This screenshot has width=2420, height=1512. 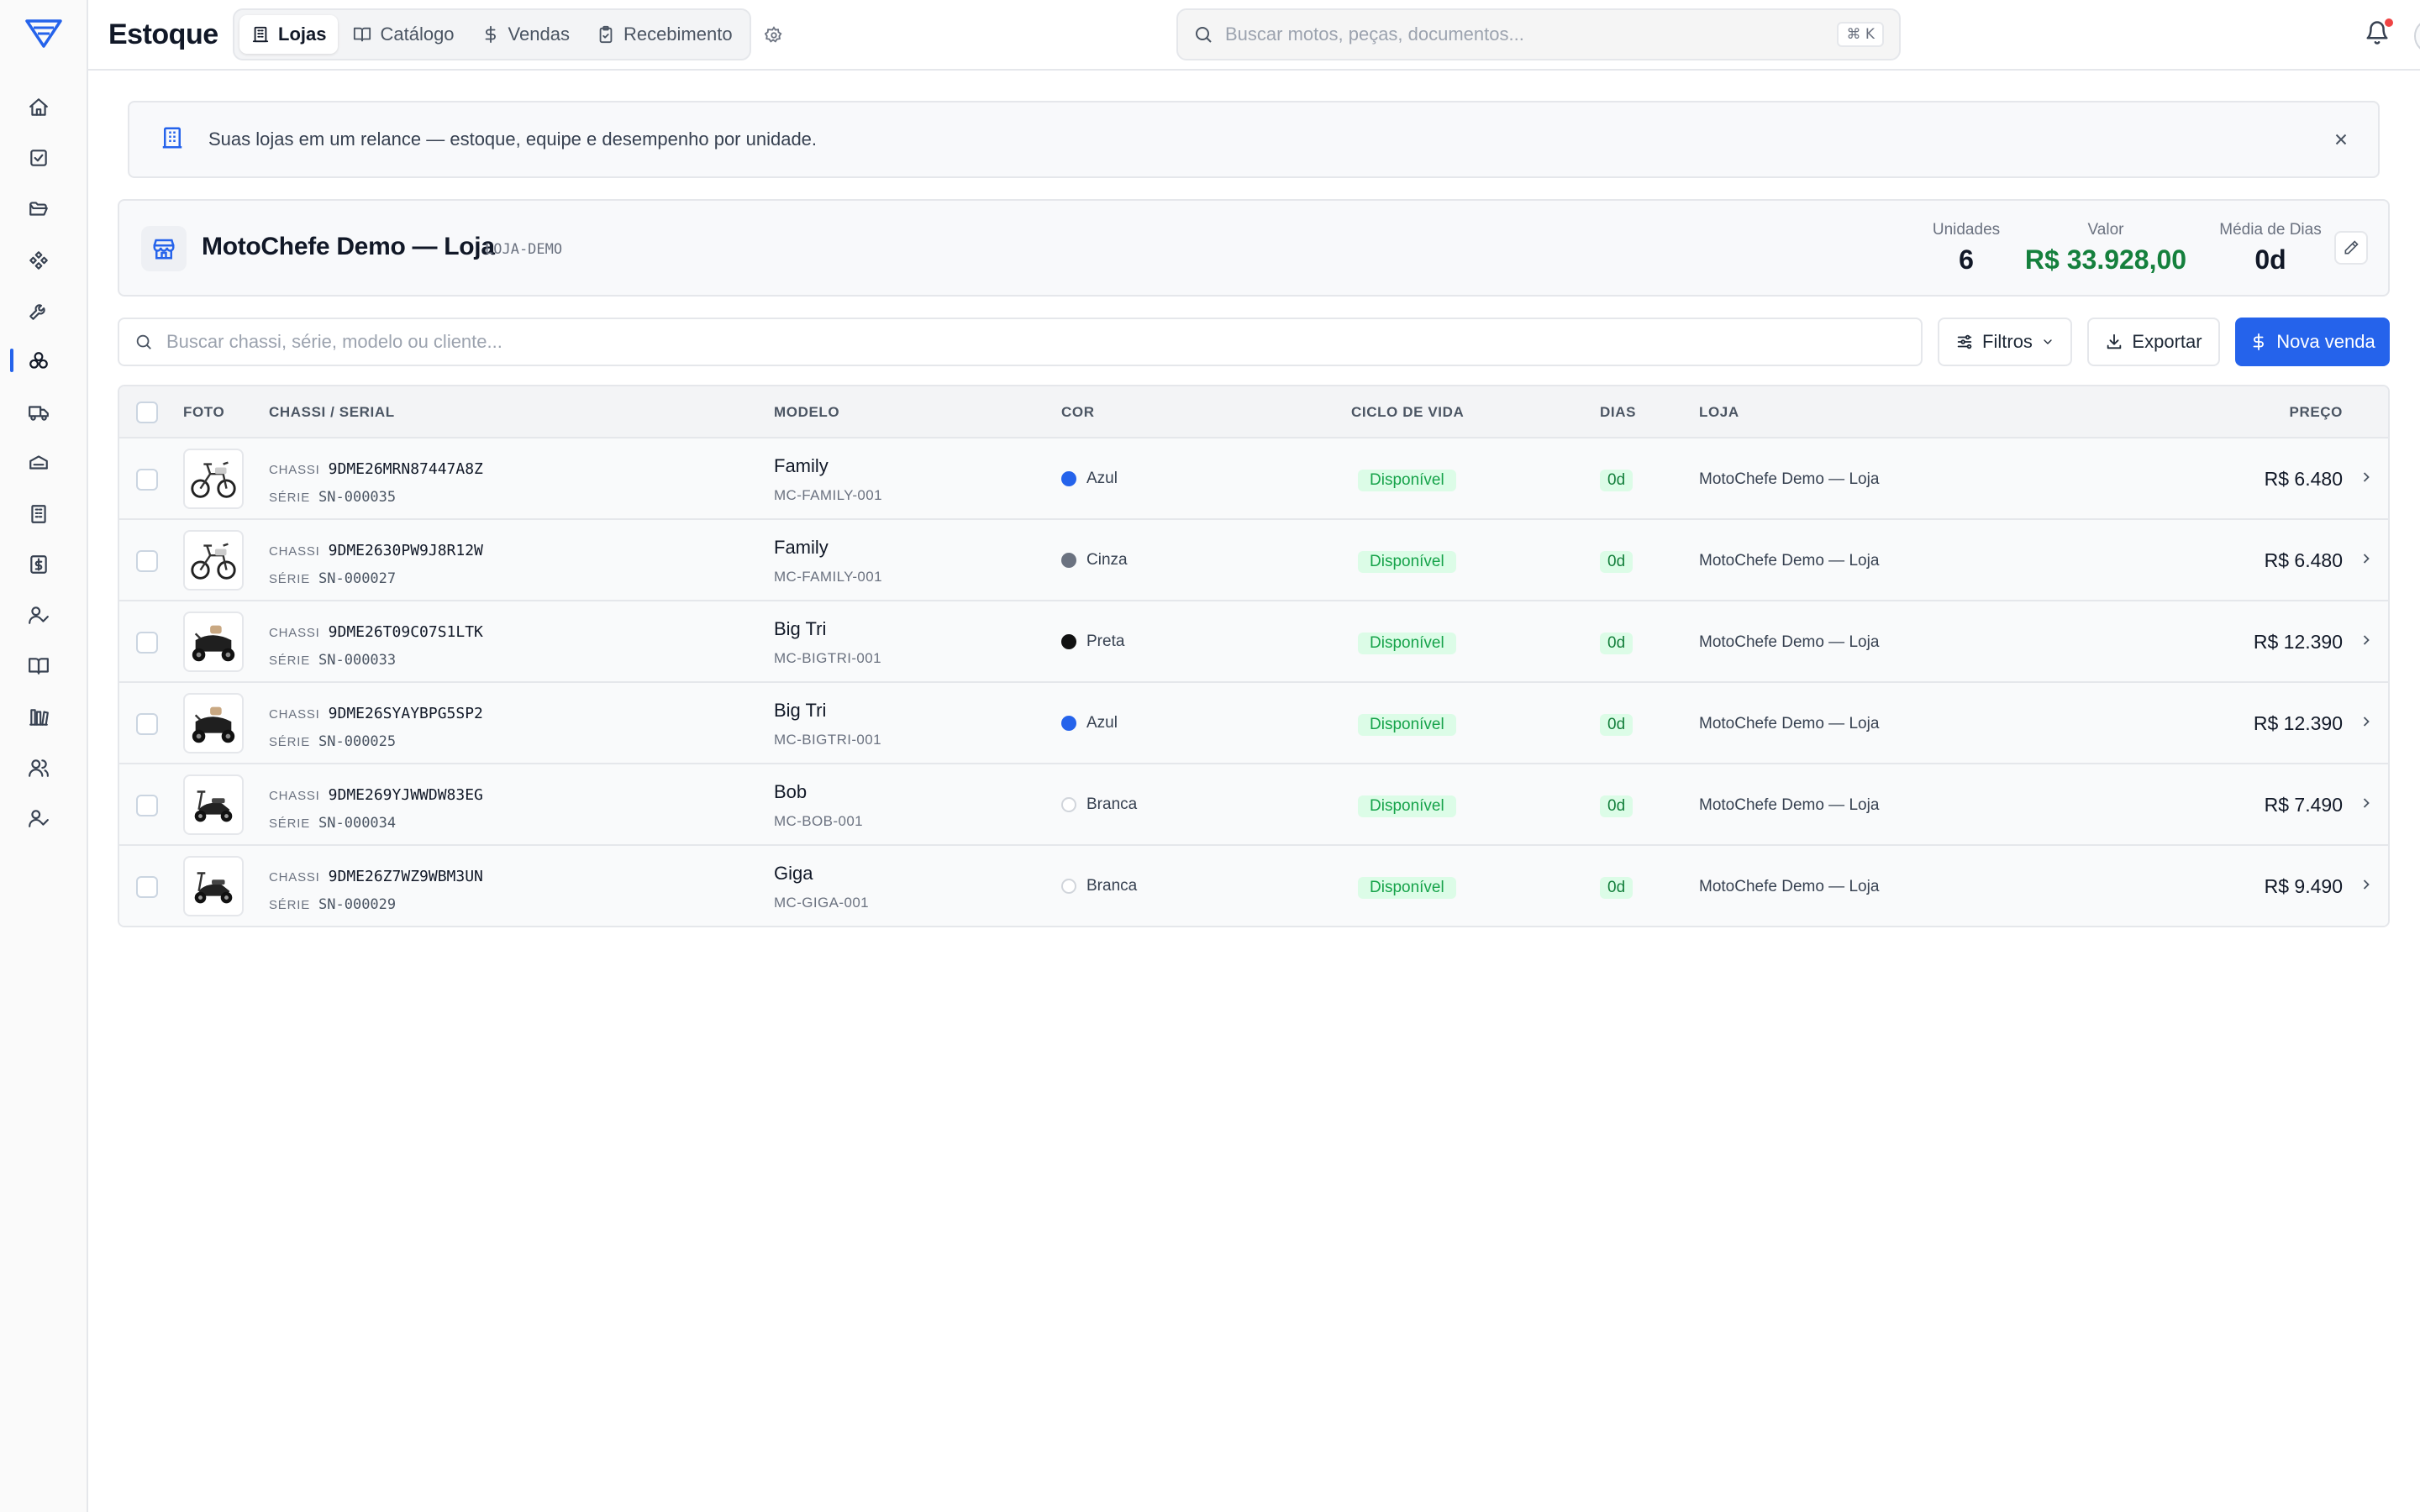 I want to click on app-logo-icon, so click(x=43, y=33).